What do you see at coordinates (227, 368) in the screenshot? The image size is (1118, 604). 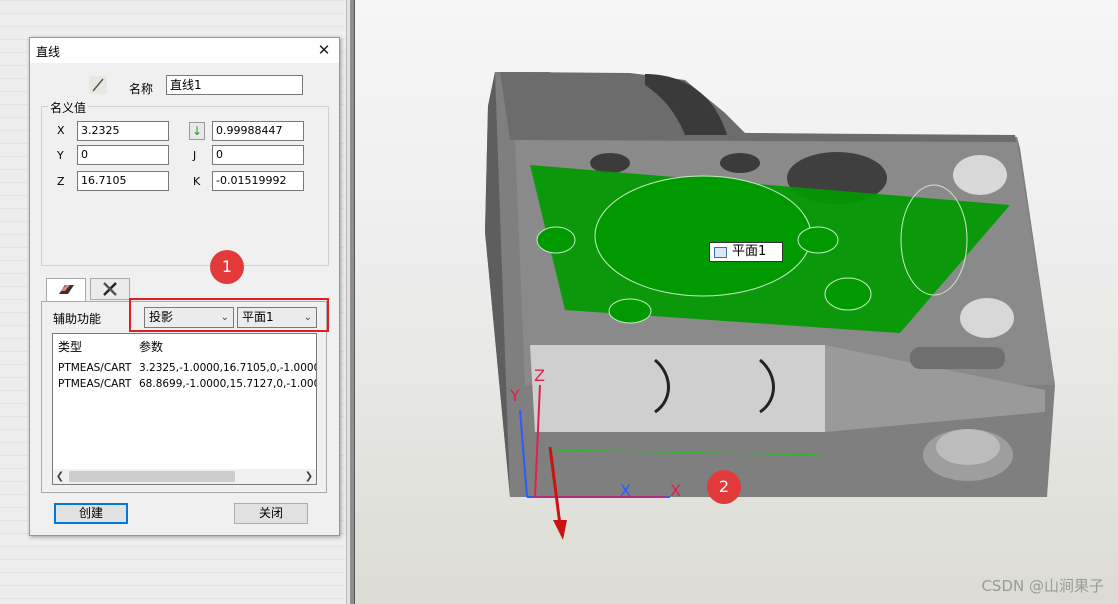 I see `table-cell-params: 3.2325,-1.0000,16.7105,0,-1.00000` at bounding box center [227, 368].